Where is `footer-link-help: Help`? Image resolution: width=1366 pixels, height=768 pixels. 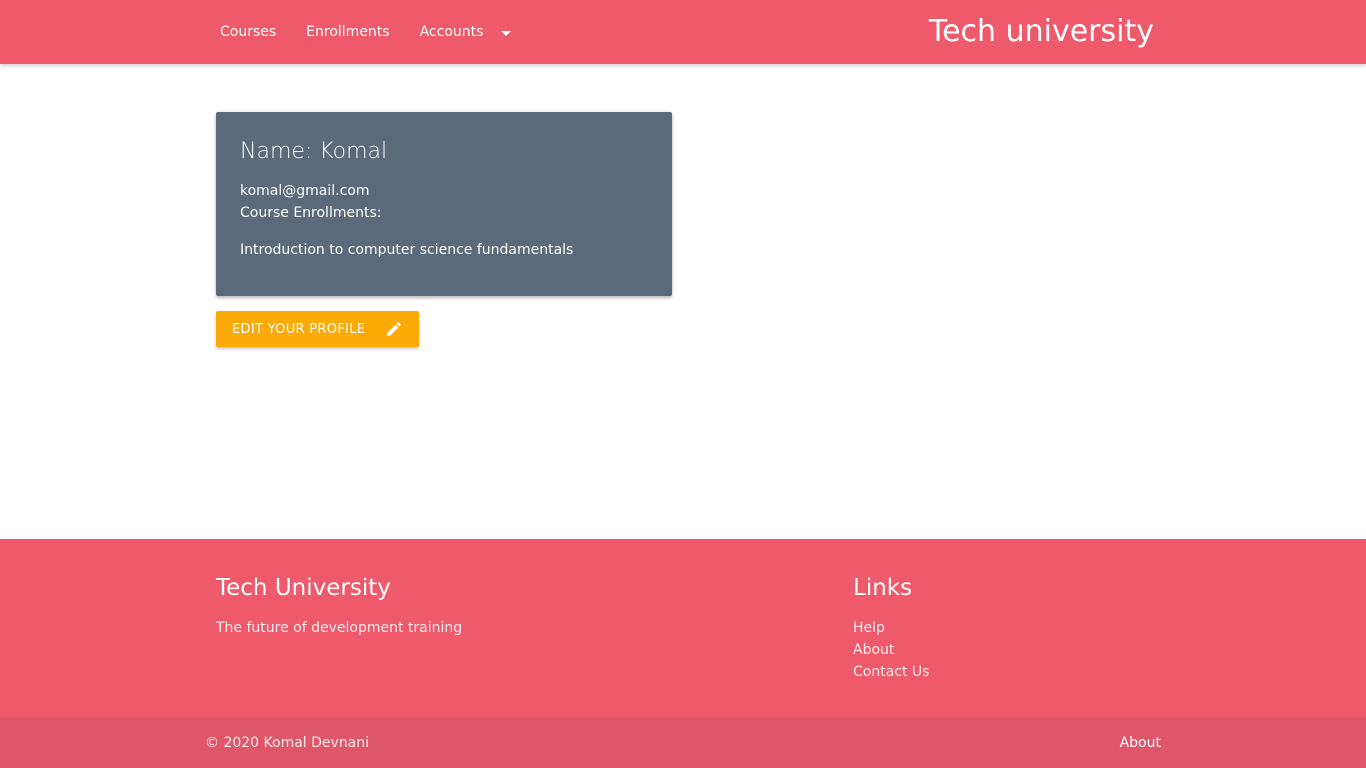 footer-link-help: Help is located at coordinates (891, 628).